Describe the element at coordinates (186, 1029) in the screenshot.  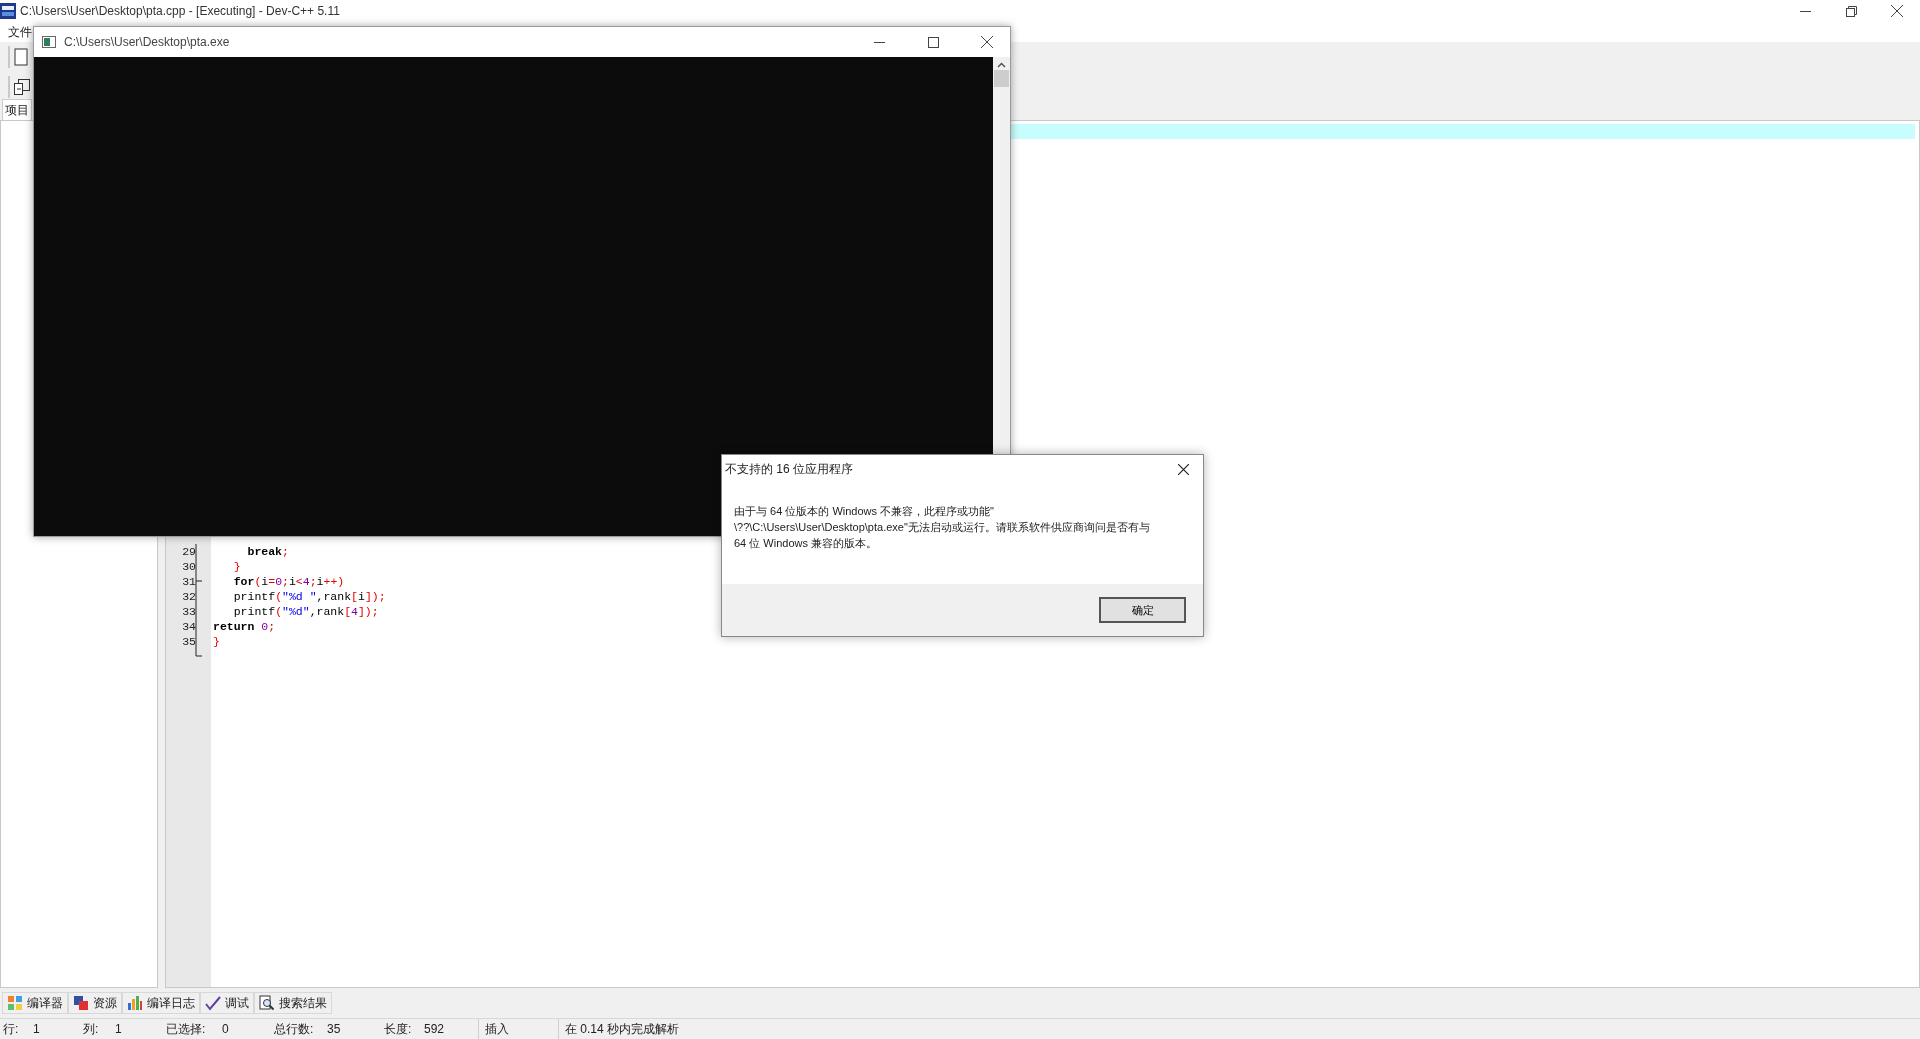
I see `status-label: 已选择:` at that location.